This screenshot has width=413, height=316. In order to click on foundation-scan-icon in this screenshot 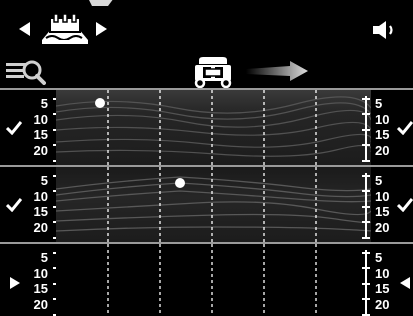, I will do `click(65, 28)`.